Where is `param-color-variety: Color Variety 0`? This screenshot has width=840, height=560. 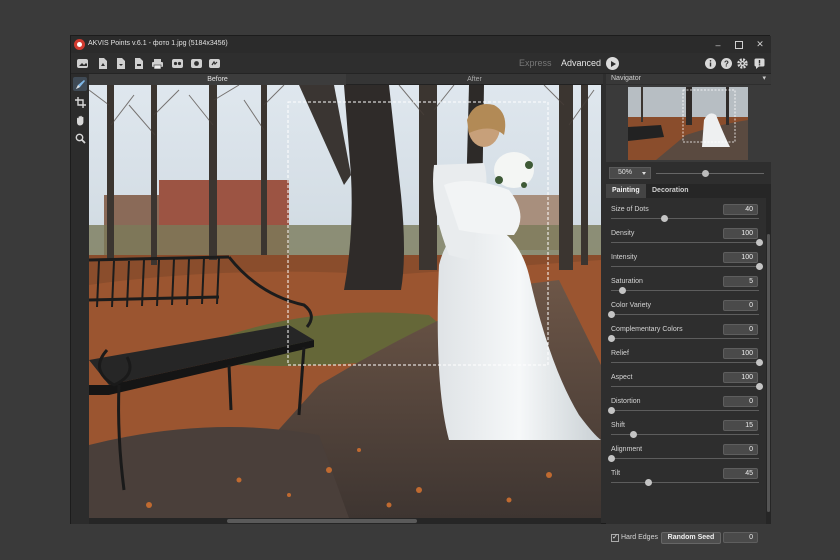
param-color-variety: Color Variety 0 is located at coordinates (686, 311).